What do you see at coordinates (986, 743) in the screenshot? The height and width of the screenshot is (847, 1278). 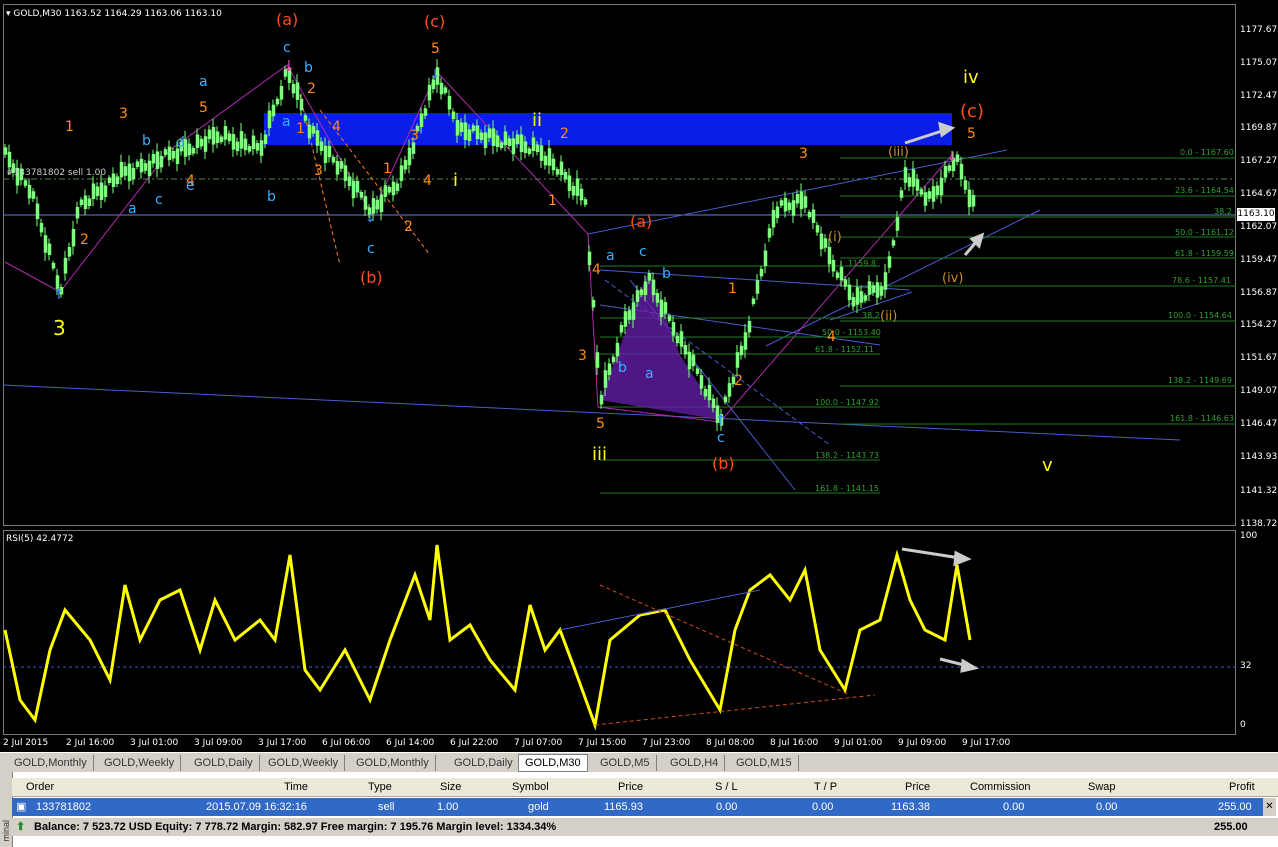 I see `time-axis-label: 9 Jul 17:00` at bounding box center [986, 743].